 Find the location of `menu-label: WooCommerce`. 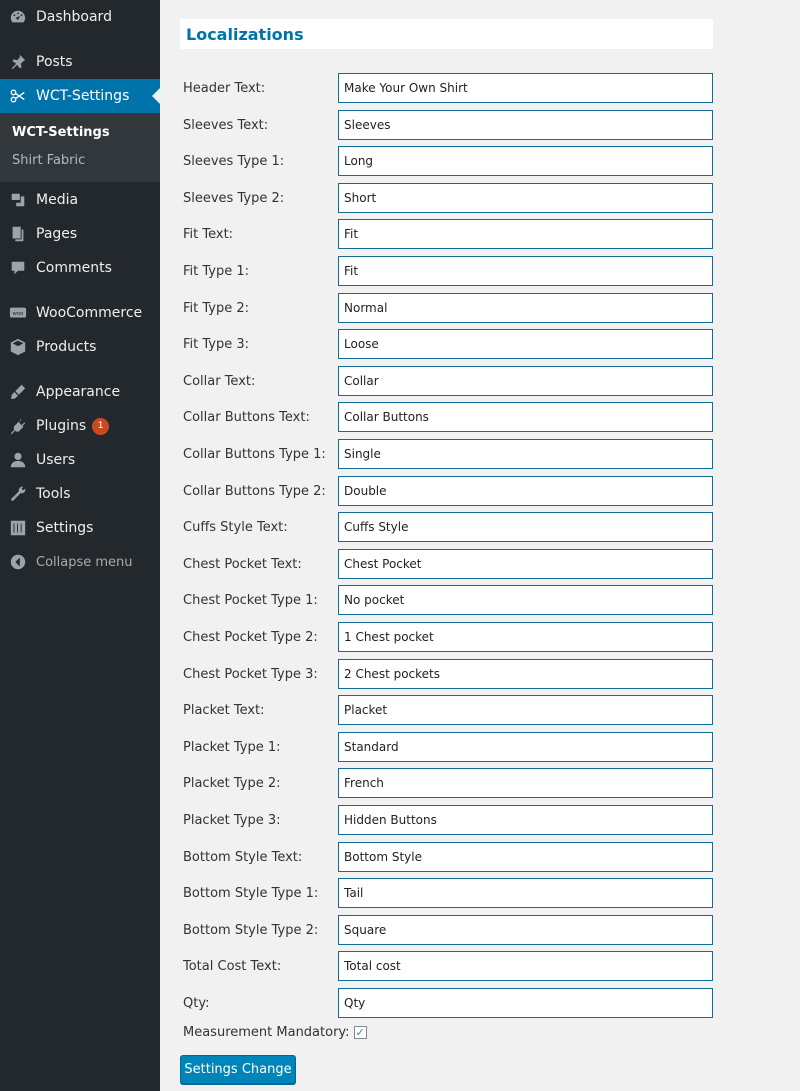

menu-label: WooCommerce is located at coordinates (89, 313).